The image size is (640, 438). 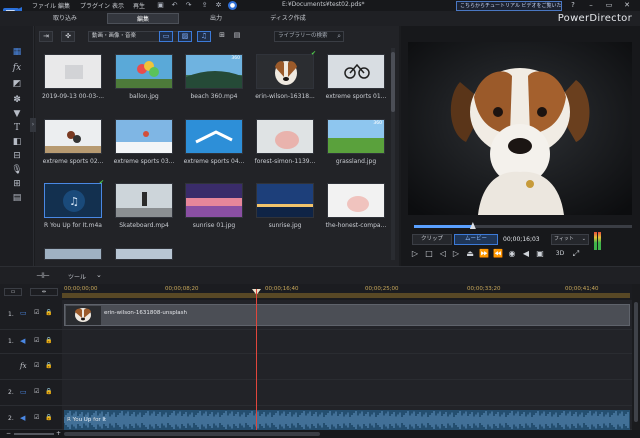 What do you see at coordinates (44, 292) in the screenshot?
I see `timeline-view-icon: ⇹` at bounding box center [44, 292].